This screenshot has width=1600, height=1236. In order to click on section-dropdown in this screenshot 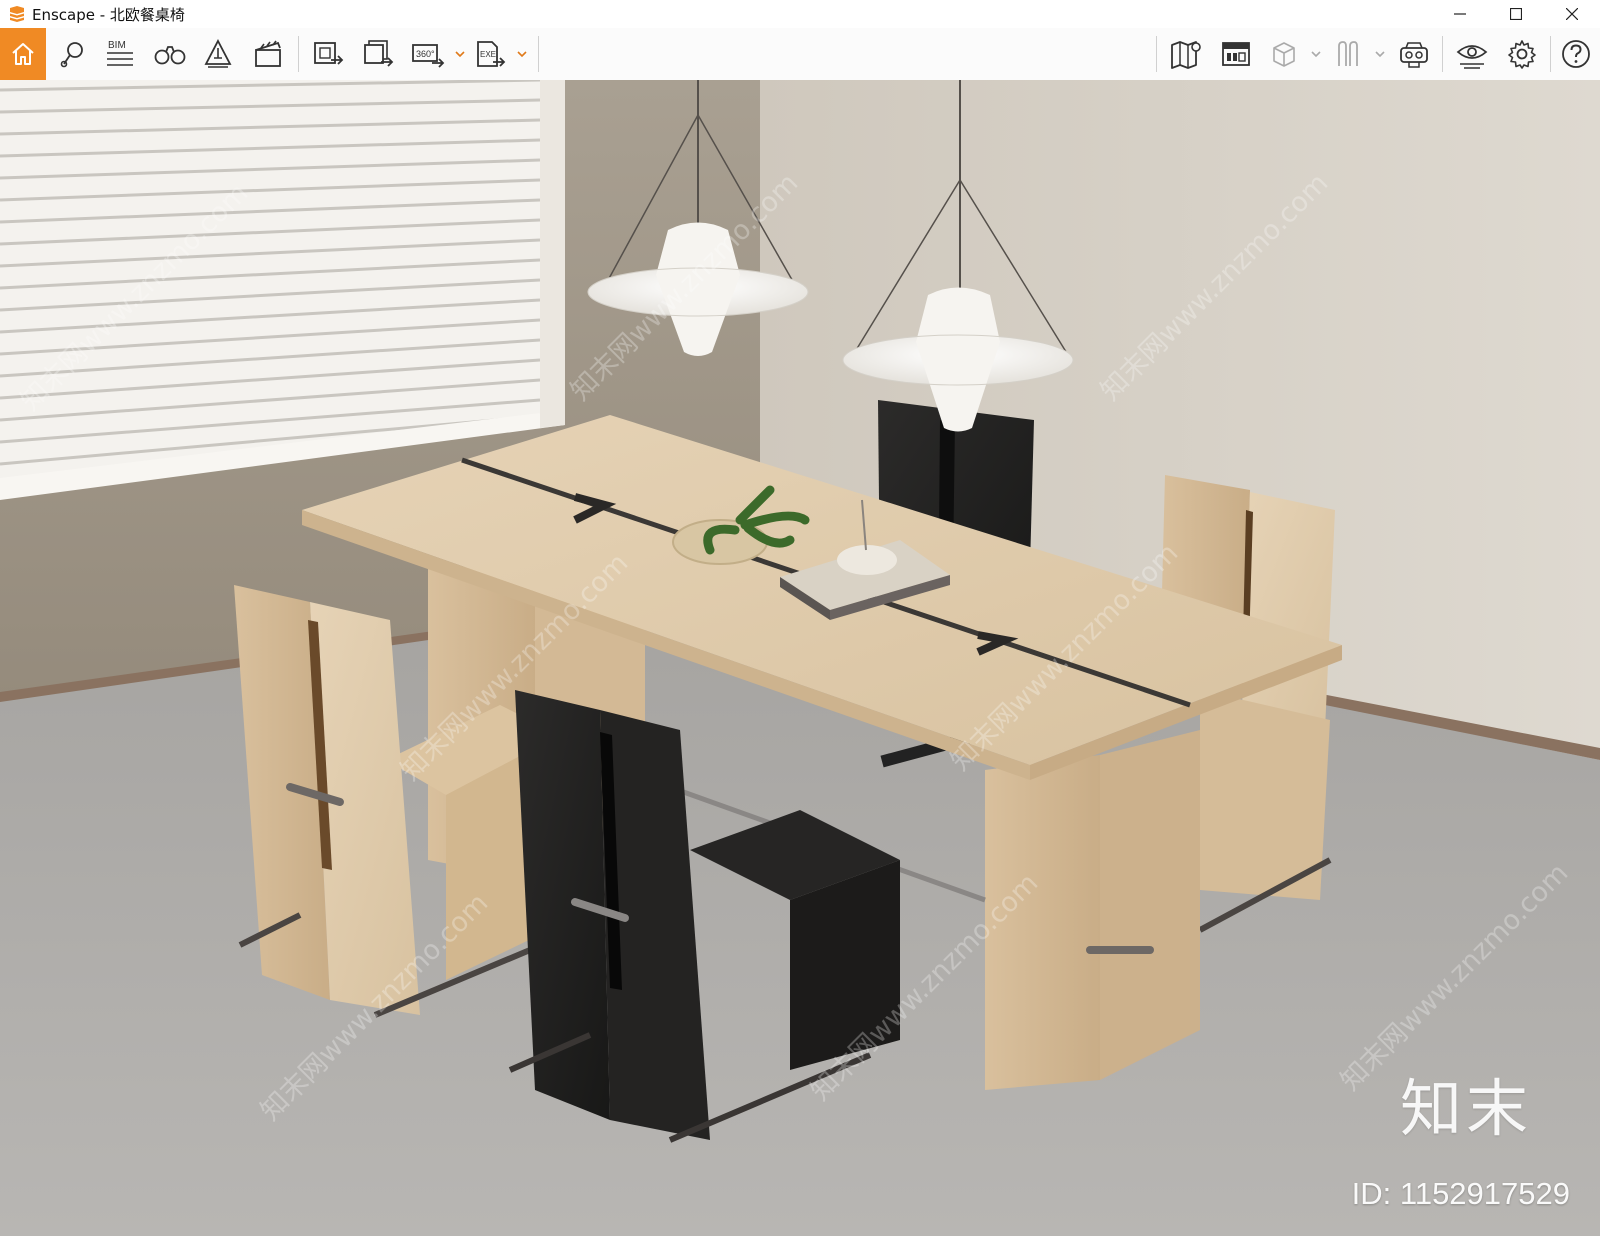, I will do `click(1316, 54)`.